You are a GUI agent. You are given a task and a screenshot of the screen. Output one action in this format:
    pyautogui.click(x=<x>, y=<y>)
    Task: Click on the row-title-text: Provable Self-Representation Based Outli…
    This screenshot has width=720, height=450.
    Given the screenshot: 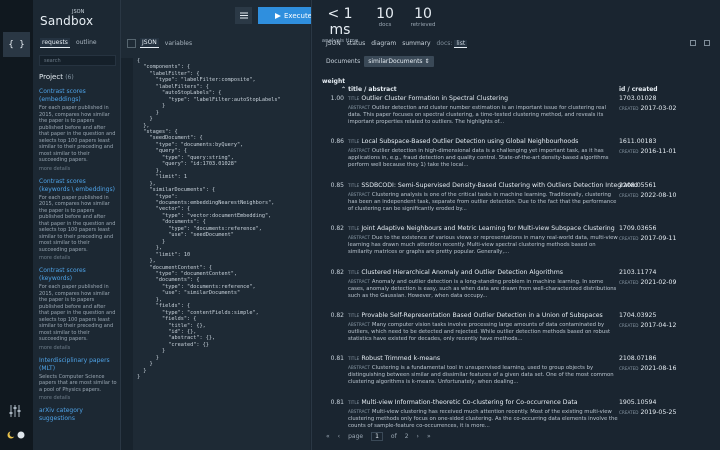 What is the action you would take?
    pyautogui.click(x=481, y=315)
    